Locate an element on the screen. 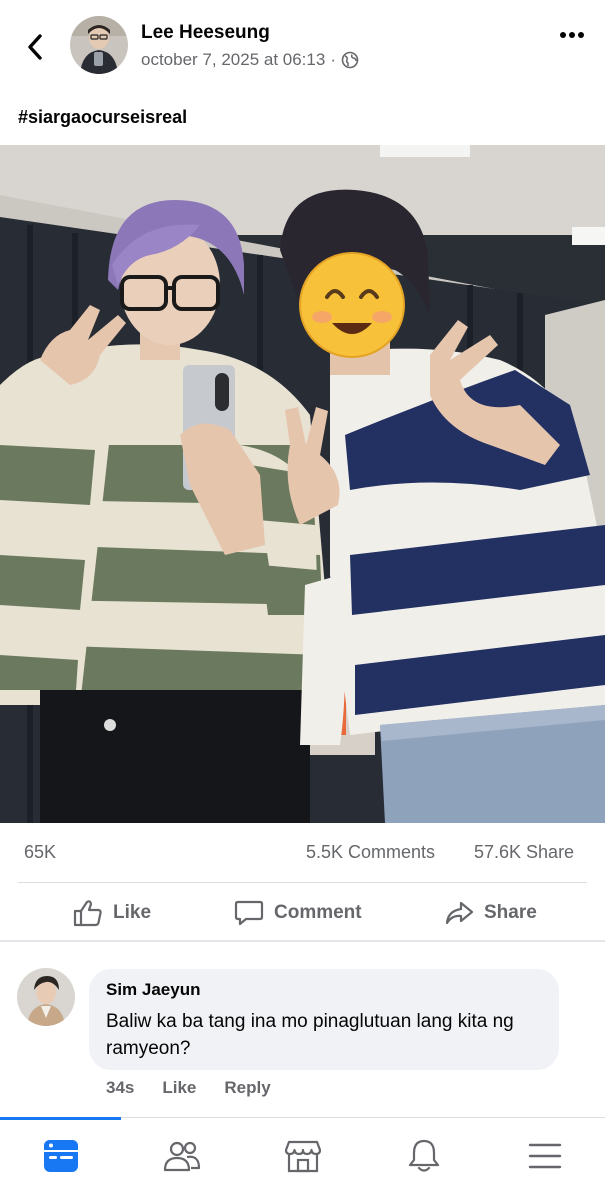 Image resolution: width=605 pixels, height=1200 pixels. bottom-tab-bar is located at coordinates (302, 1158).